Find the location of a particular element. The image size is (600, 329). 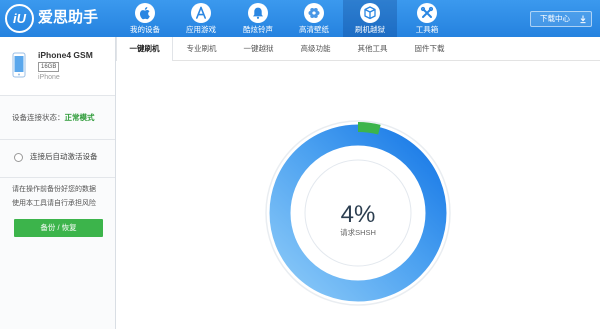

backup-restore-button: 备份 / 恢复 is located at coordinates (58, 228).